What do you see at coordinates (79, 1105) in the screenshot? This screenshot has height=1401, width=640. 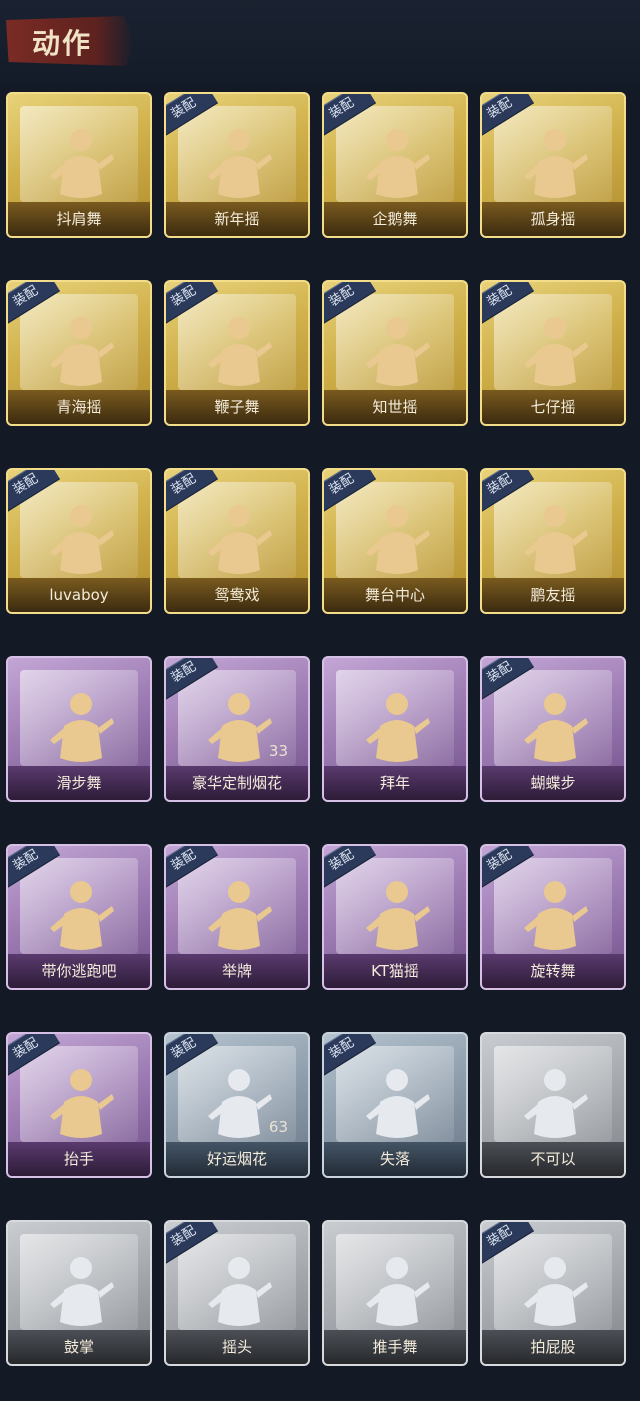 I see `action-card: 抬手 装配` at bounding box center [79, 1105].